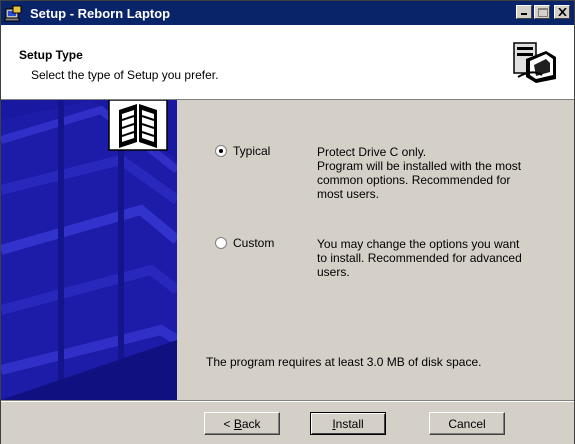 The width and height of the screenshot is (575, 444). I want to click on custom-radio, so click(221, 243).